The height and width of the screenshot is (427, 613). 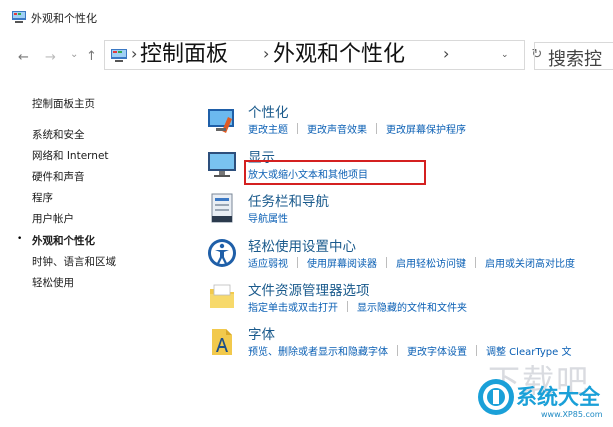 I want to click on watermark-logo-icon, so click(x=496, y=397).